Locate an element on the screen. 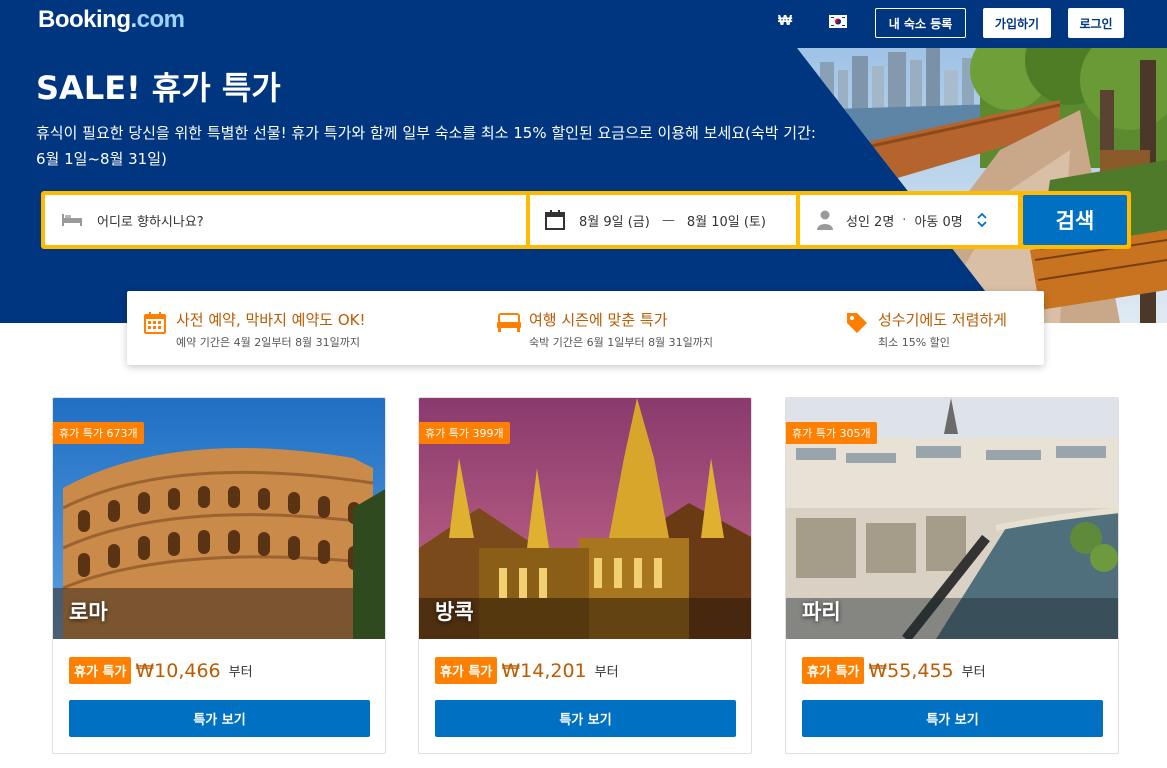  deal-count-badge: 휴가 특가 305개 is located at coordinates (831, 433).